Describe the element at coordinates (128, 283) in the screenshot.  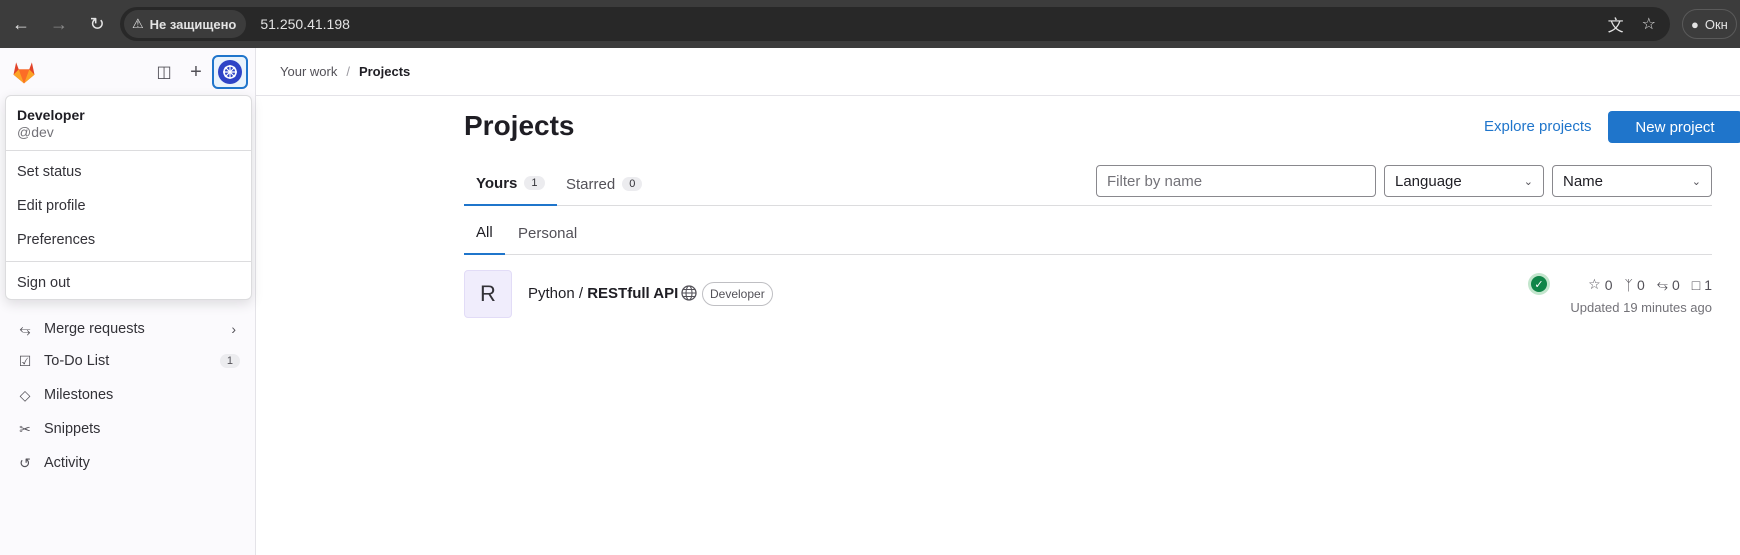
I see `menu-item-sign-out: Sign out` at that location.